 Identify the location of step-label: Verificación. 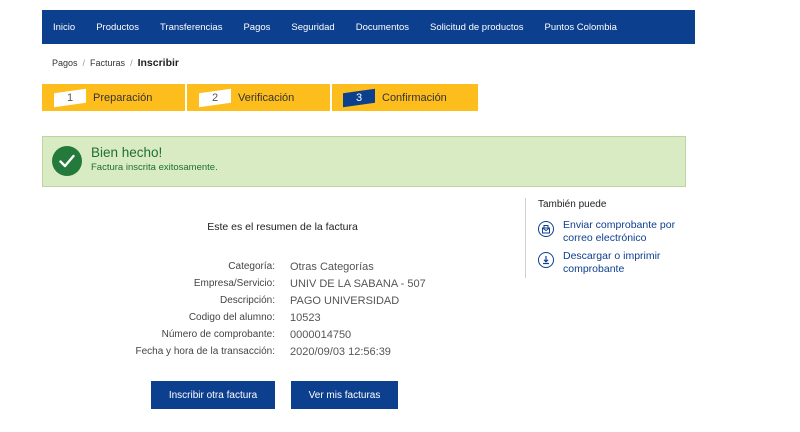
(266, 97).